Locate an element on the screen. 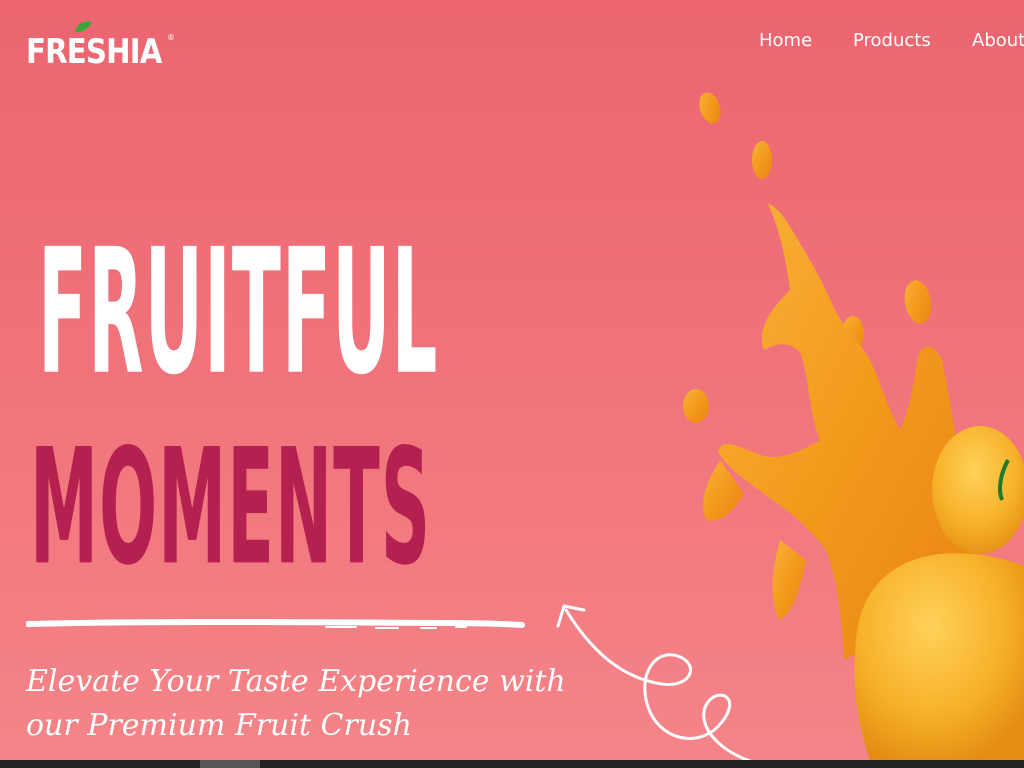  scrollbar-thumb is located at coordinates (230, 764).